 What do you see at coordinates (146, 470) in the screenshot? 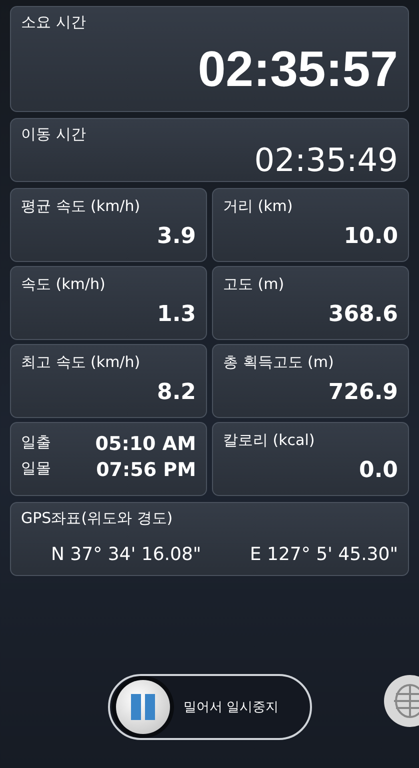
I see `sun-time: 07:56 PM` at bounding box center [146, 470].